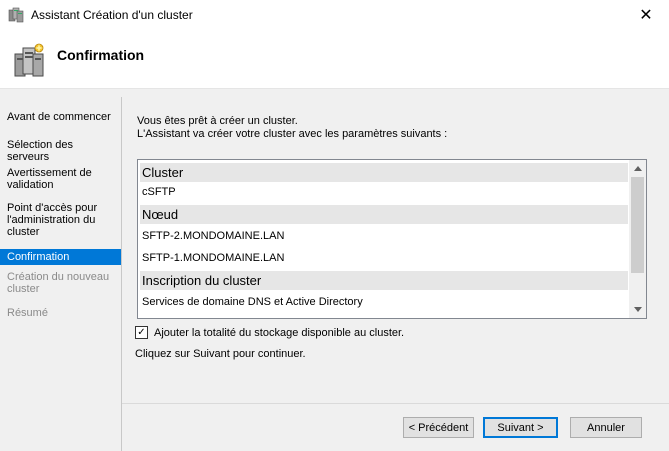  What do you see at coordinates (384, 236) in the screenshot?
I see `list-item-node-1: SFTP-2.MONDOMAINE.LAN` at bounding box center [384, 236].